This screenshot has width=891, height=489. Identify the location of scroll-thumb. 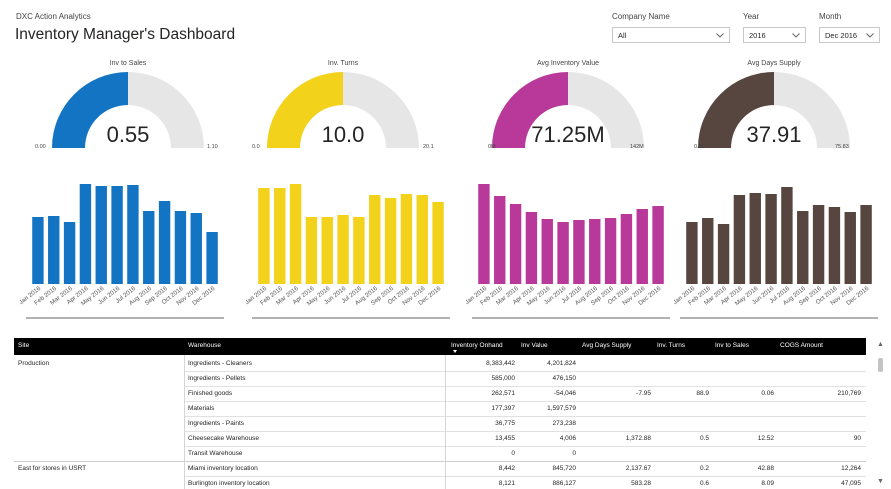
(880, 365).